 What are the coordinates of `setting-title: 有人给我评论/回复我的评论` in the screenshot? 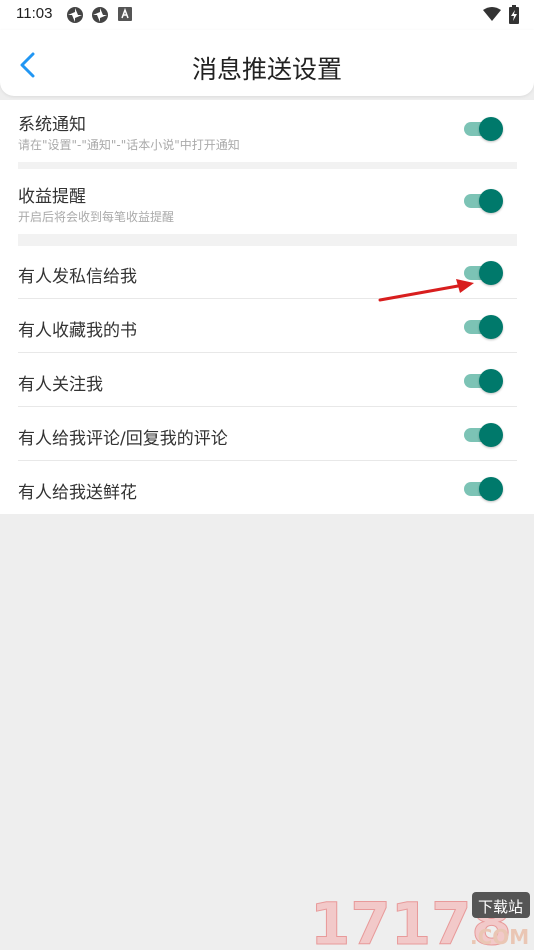 It's located at (123, 439).